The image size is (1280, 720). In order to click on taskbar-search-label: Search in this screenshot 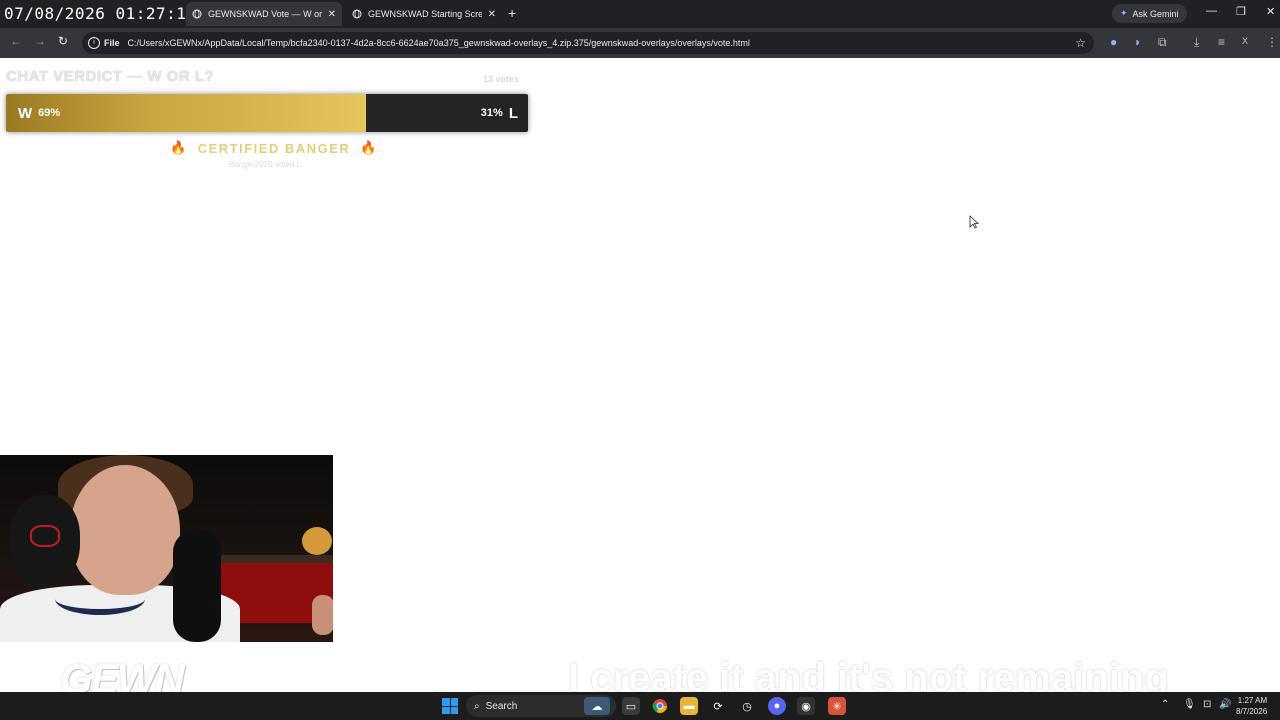, I will do `click(501, 706)`.